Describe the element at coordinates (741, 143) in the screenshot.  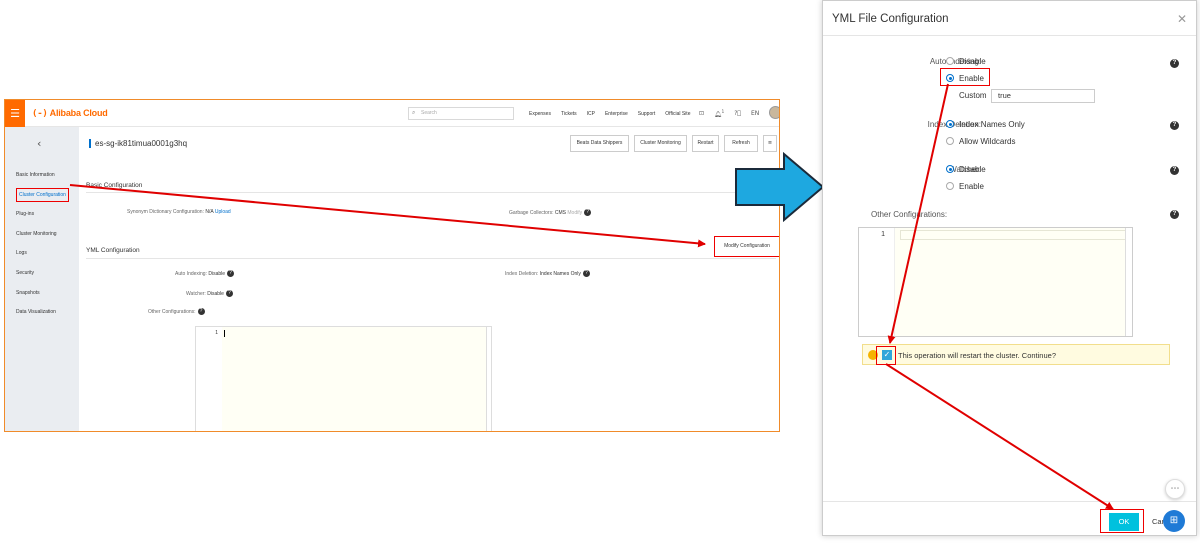
I see `refresh-button: Refresh` at that location.